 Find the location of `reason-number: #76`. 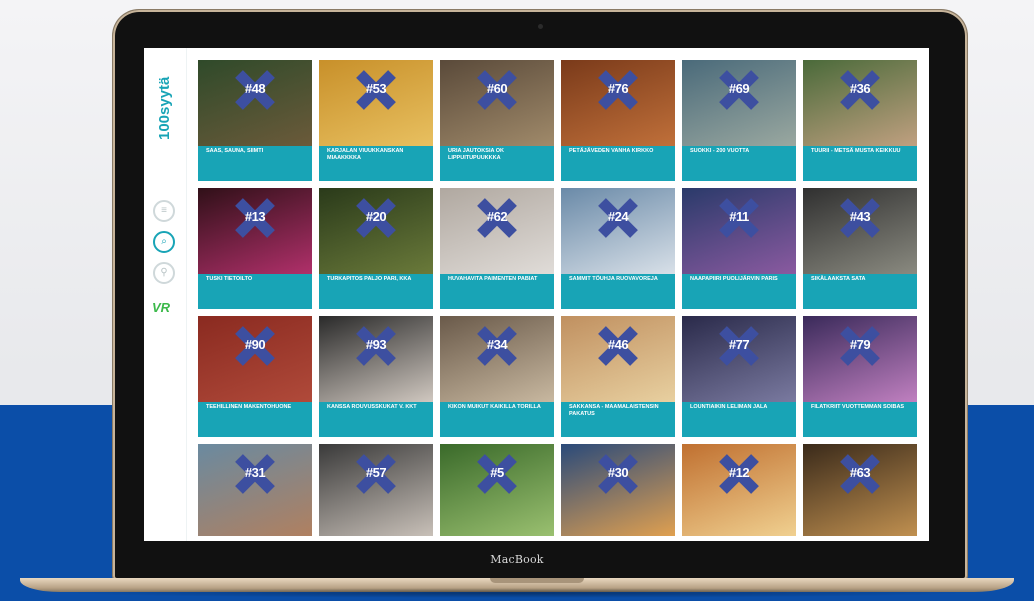

reason-number: #76 is located at coordinates (618, 88).